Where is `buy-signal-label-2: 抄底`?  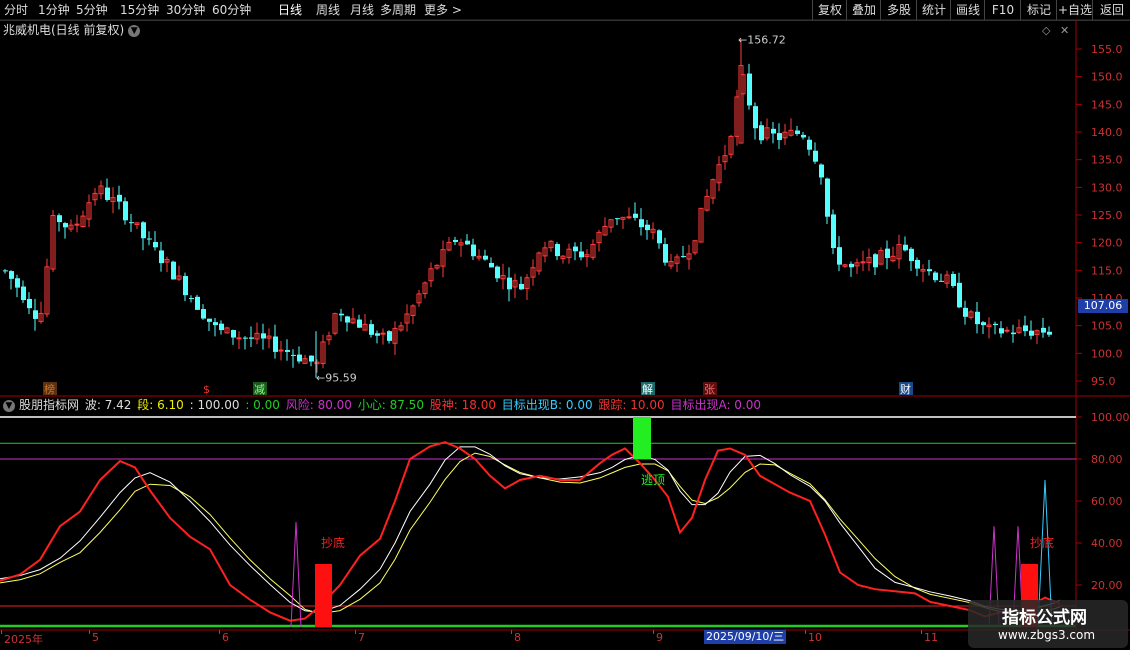
buy-signal-label-2: 抄底 is located at coordinates (1042, 542).